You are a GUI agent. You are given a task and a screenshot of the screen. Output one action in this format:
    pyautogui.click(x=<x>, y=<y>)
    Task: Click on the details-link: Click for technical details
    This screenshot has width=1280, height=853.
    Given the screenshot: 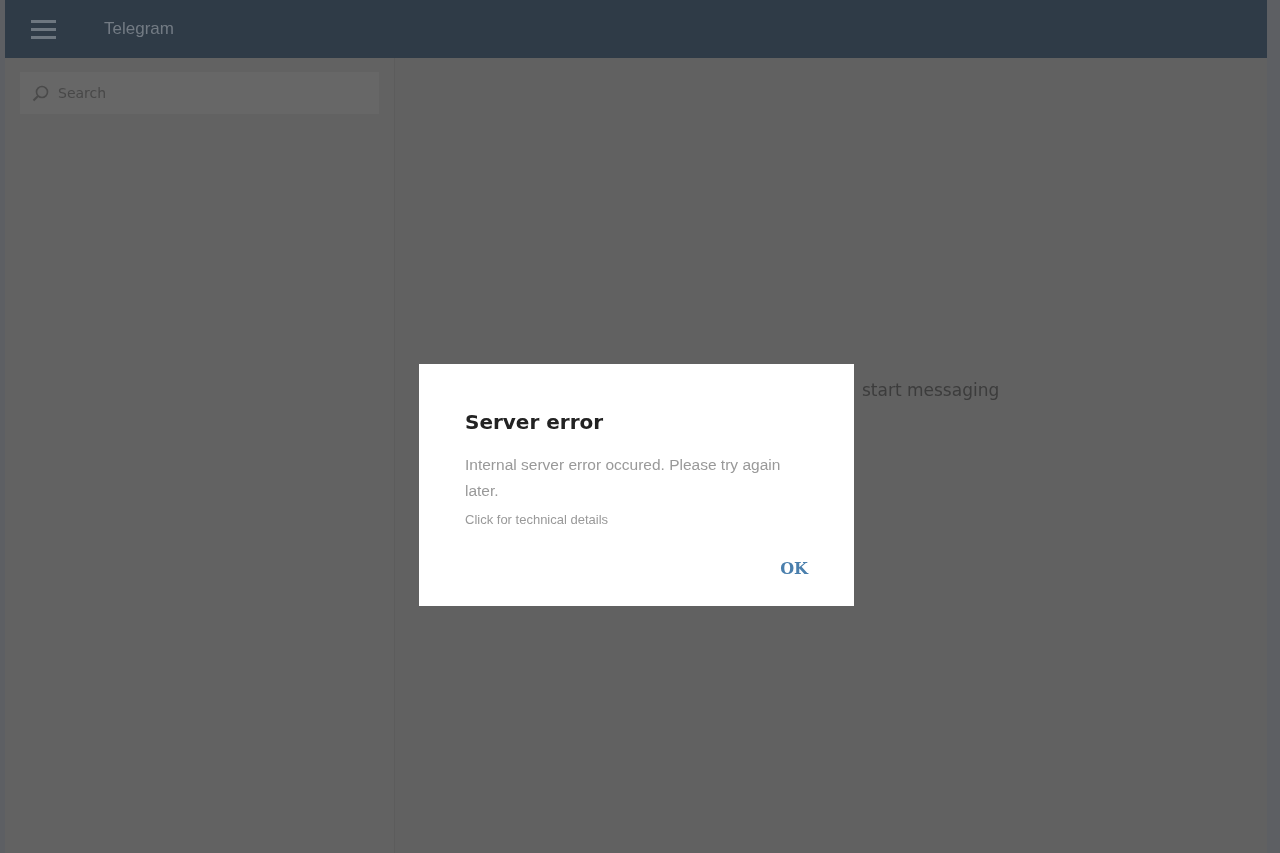 What is the action you would take?
    pyautogui.click(x=537, y=519)
    